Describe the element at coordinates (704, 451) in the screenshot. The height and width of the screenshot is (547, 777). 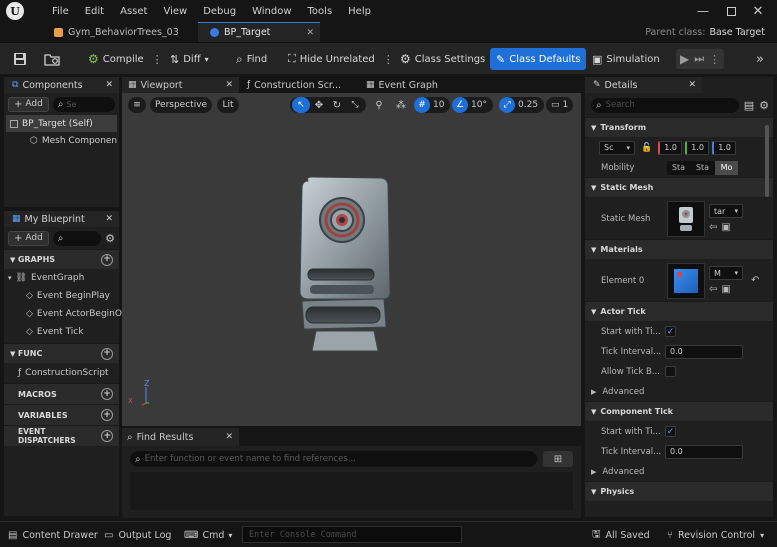
I see `component-tick-interval-field: 0.0` at that location.